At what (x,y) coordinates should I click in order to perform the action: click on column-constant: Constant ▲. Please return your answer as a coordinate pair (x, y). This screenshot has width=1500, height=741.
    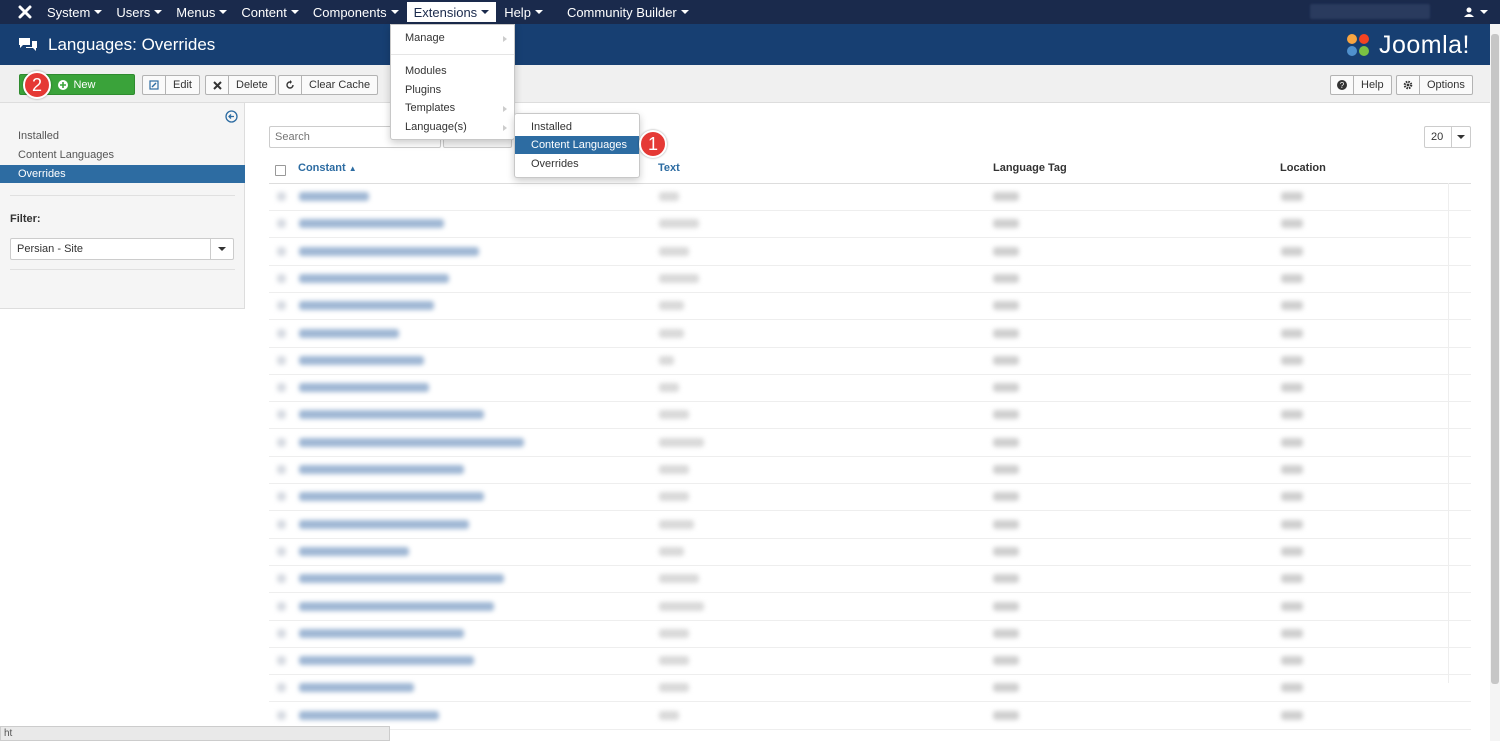
    Looking at the image, I should click on (327, 168).